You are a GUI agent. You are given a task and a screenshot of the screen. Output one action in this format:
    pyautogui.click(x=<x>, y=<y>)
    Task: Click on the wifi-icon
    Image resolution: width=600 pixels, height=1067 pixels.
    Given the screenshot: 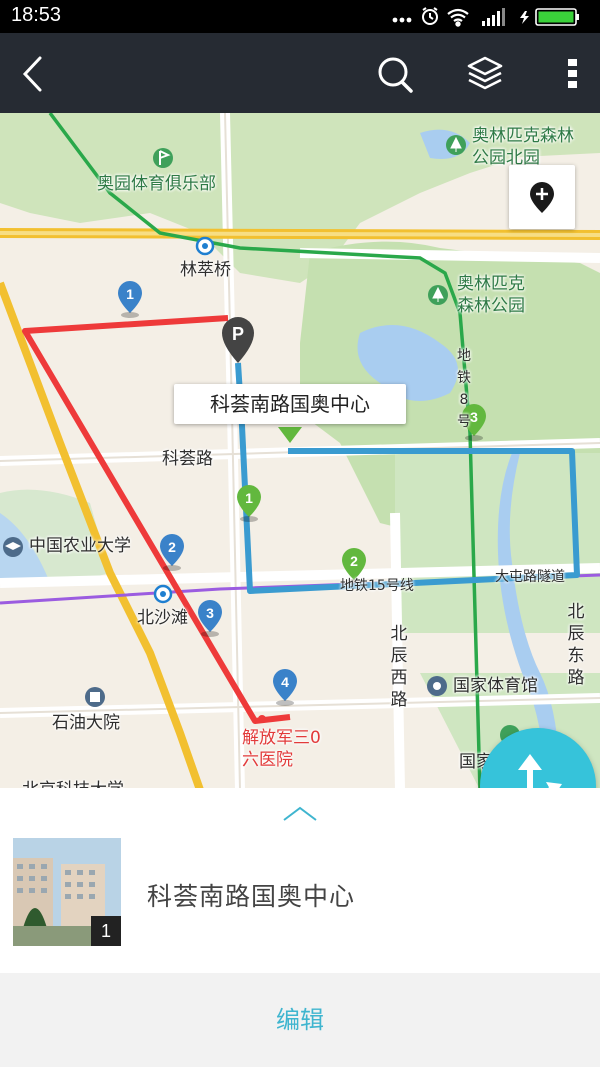 What is the action you would take?
    pyautogui.click(x=458, y=17)
    